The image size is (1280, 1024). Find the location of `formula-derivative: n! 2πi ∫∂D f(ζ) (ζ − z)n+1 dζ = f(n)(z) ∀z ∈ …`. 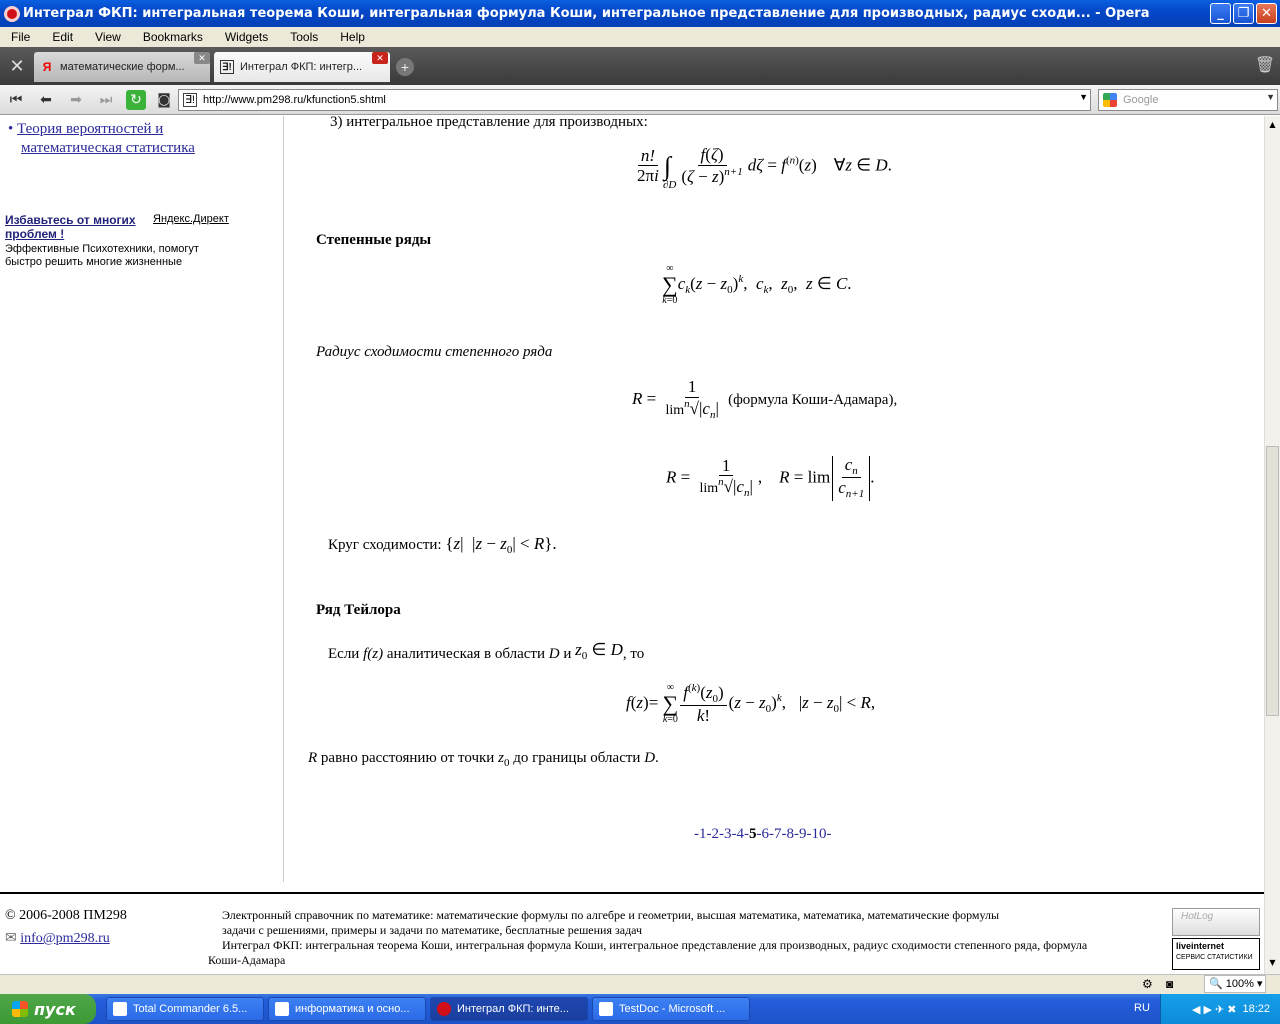

formula-derivative: n! 2πi ∫∂D f(ζ) (ζ − z)n+1 dζ = f(n)(z) ∀z ∈ … is located at coordinates (764, 168).